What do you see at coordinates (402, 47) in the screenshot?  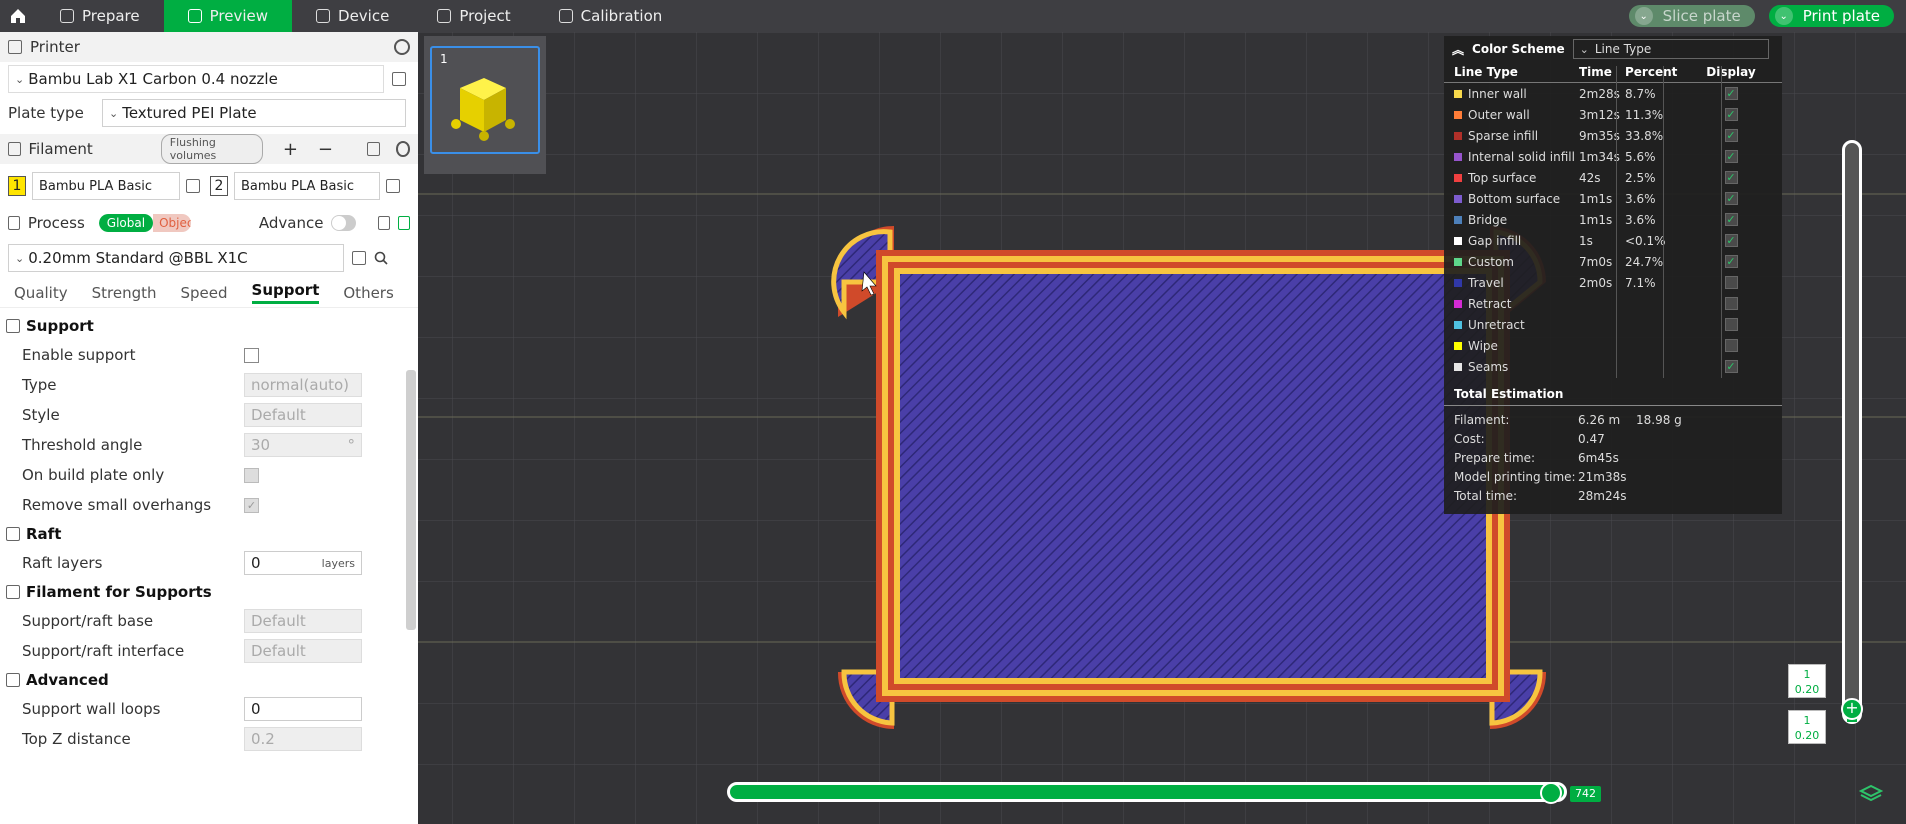 I see `printer-settings-gear-icon` at bounding box center [402, 47].